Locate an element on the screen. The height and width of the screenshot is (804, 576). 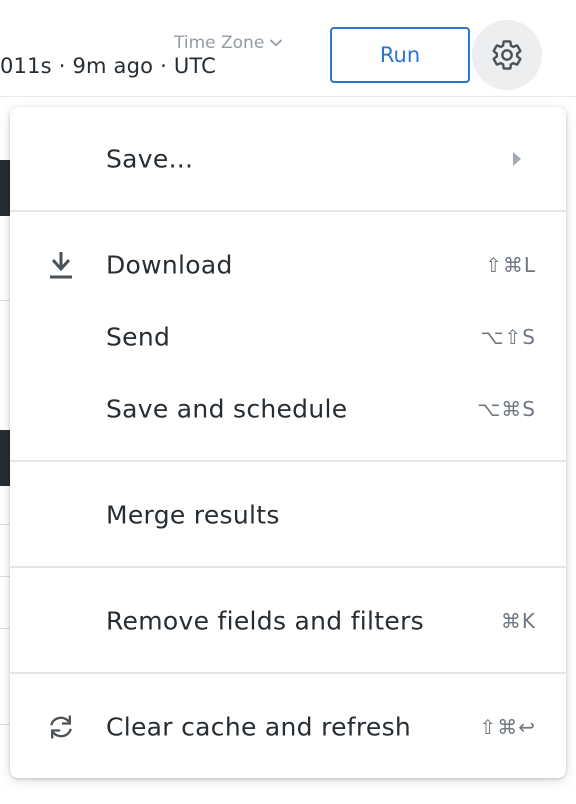
shortcut-text: ⌥⇧S is located at coordinates (508, 337).